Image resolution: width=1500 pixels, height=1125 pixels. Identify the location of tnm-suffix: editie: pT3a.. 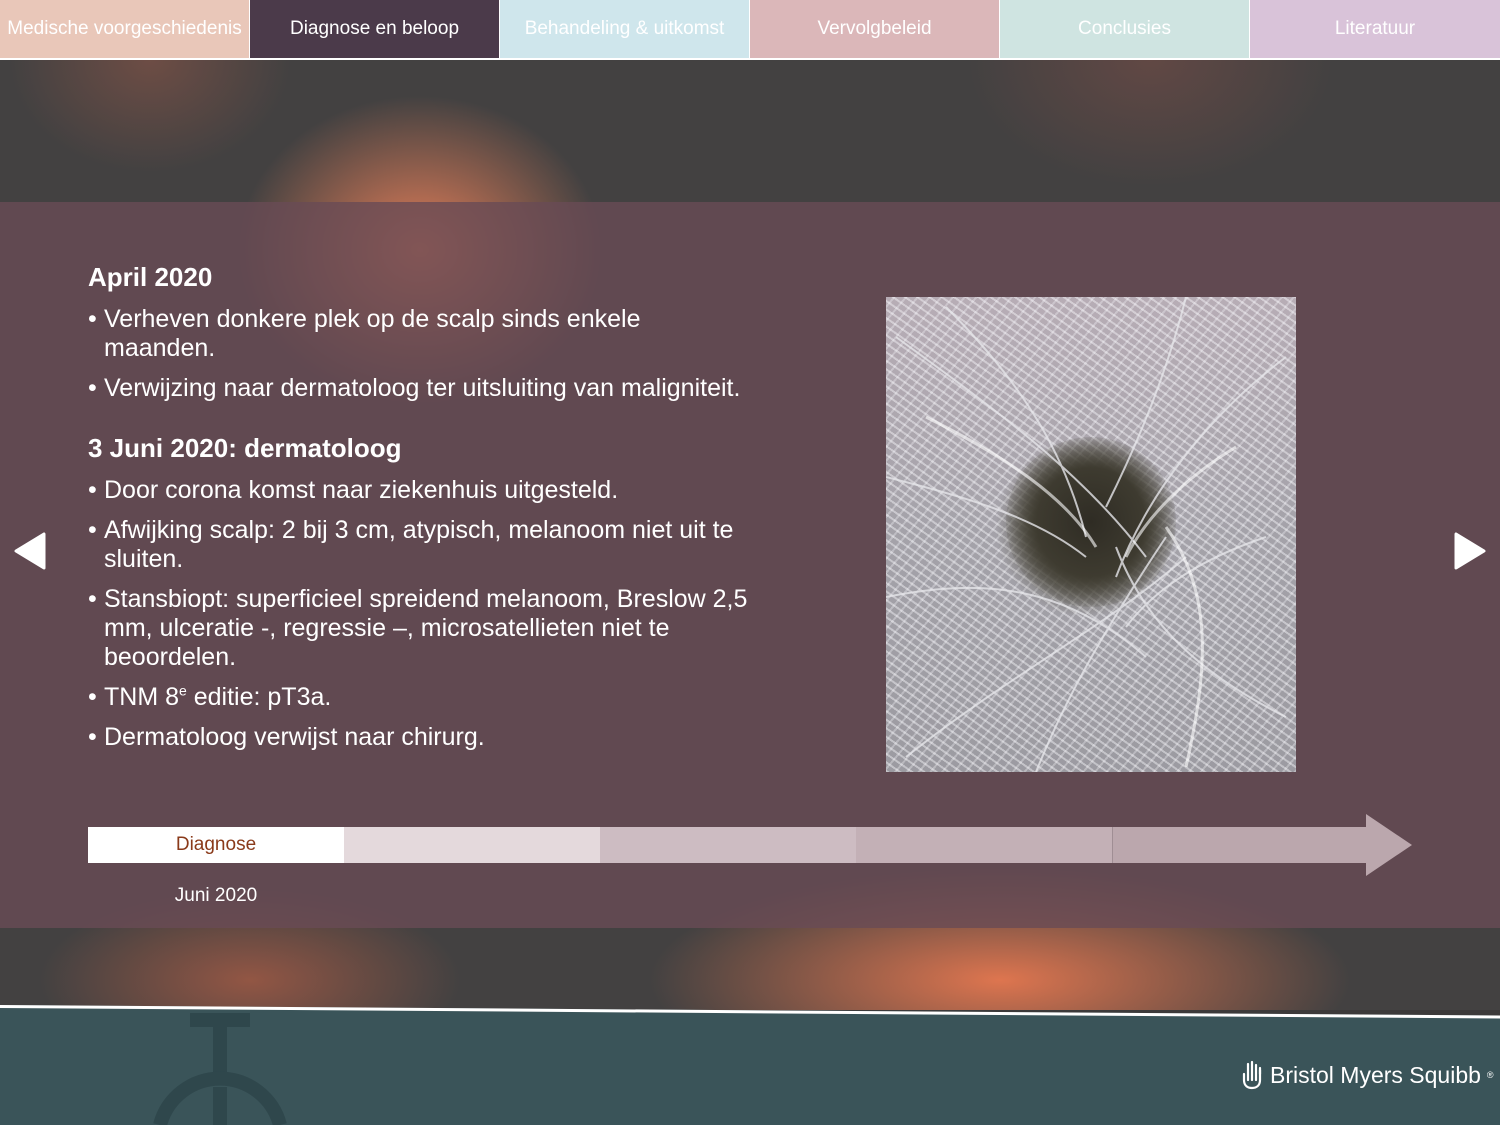
(259, 697).